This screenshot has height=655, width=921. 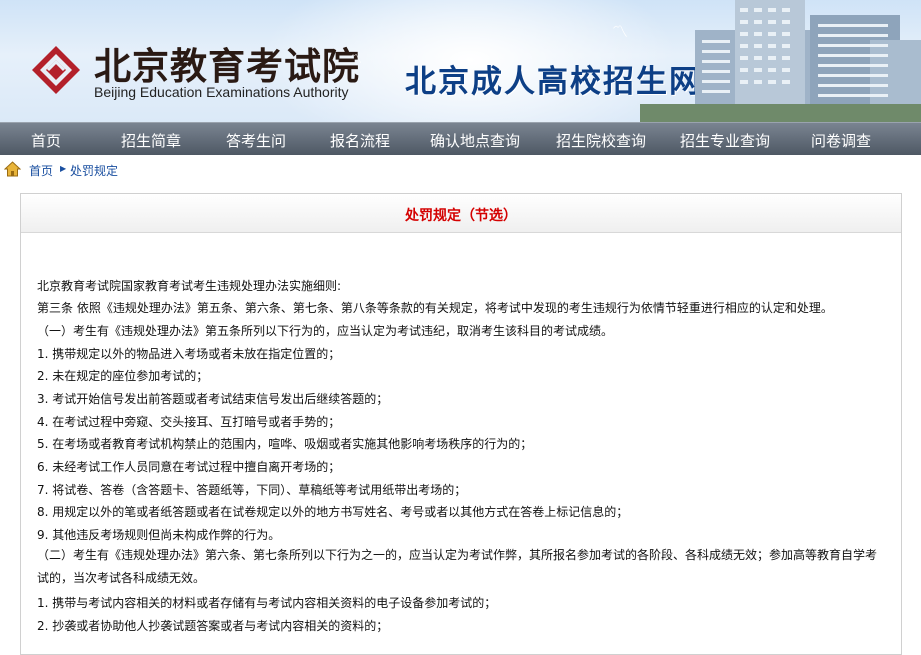 What do you see at coordinates (189, 286) in the screenshot?
I see `article-line: 北京教育考试院国家教育考试考生违规处理办法实施细则:` at bounding box center [189, 286].